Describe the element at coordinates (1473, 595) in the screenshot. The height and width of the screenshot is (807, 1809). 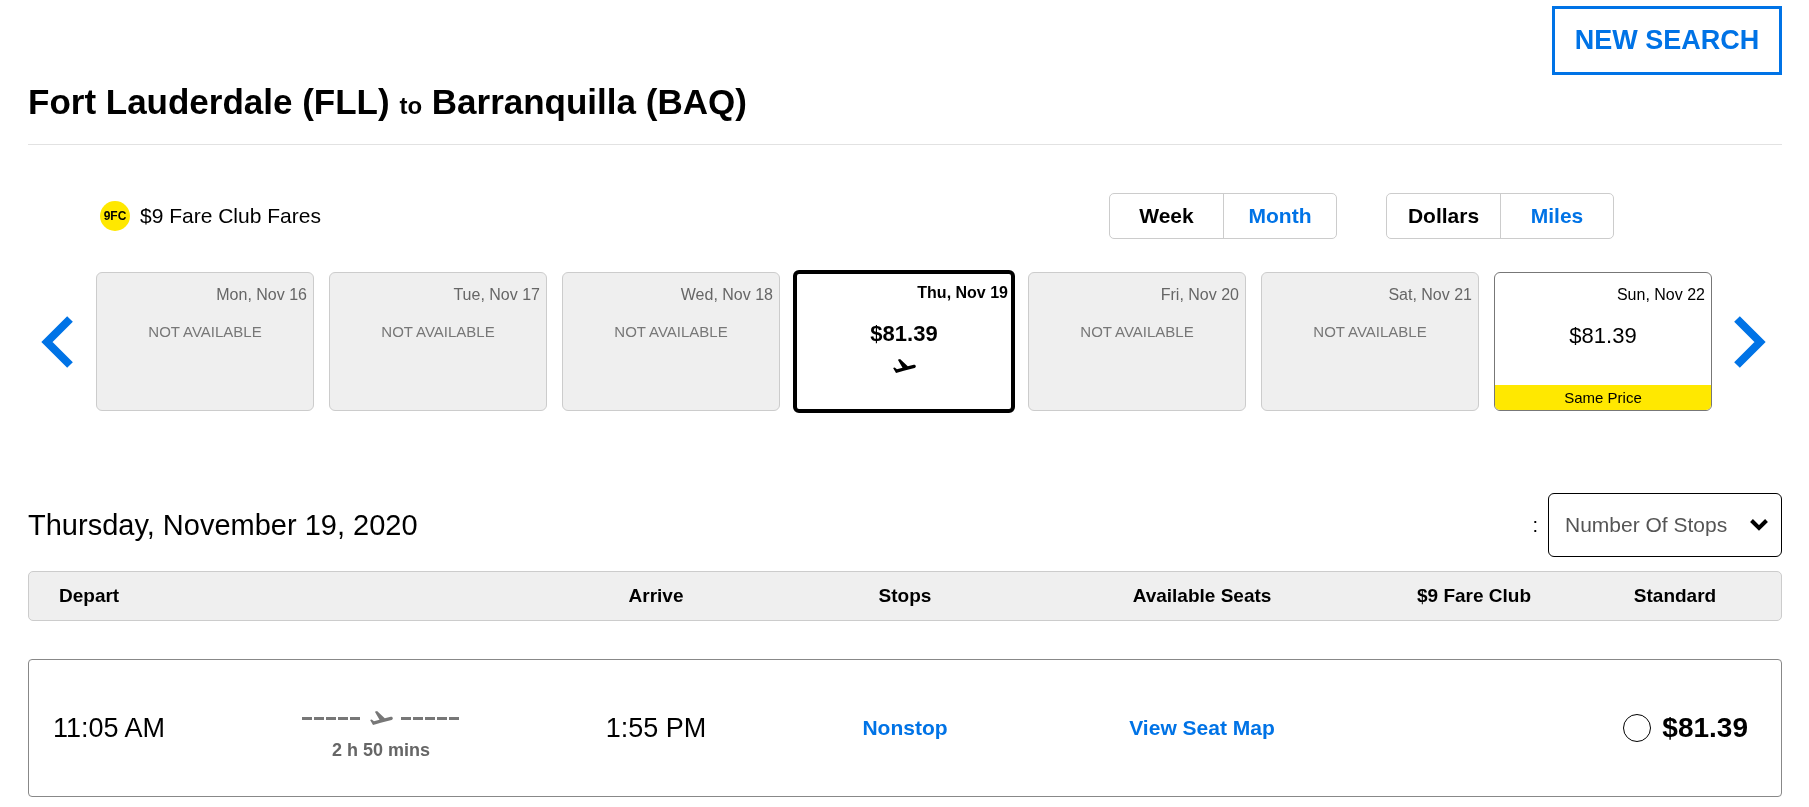
I see `column-header: $9 Fare Club` at that location.